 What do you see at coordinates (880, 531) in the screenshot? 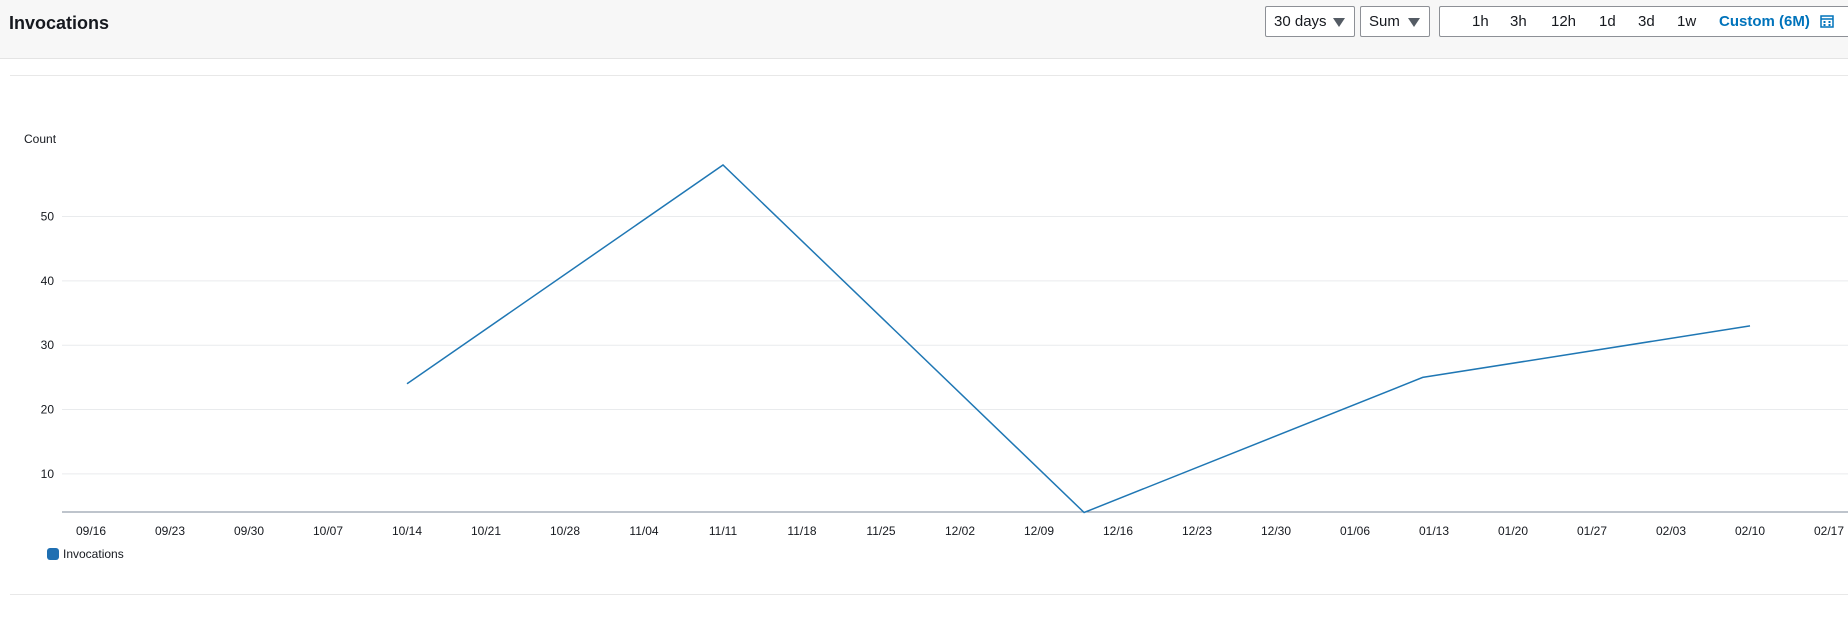
I see `x-tick-label: 11/25` at bounding box center [880, 531].